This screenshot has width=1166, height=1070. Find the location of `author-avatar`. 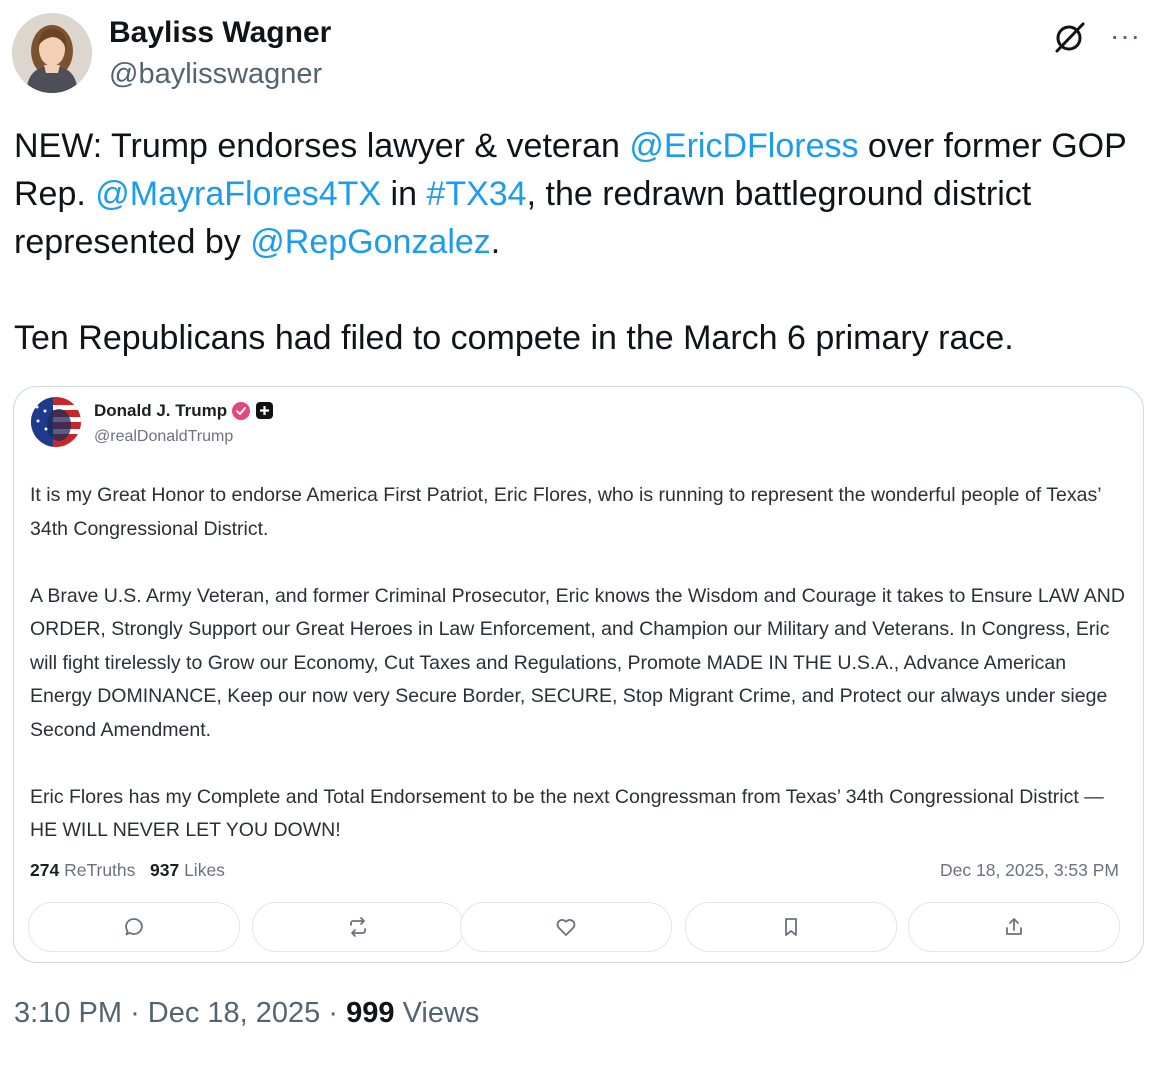

author-avatar is located at coordinates (52, 53).